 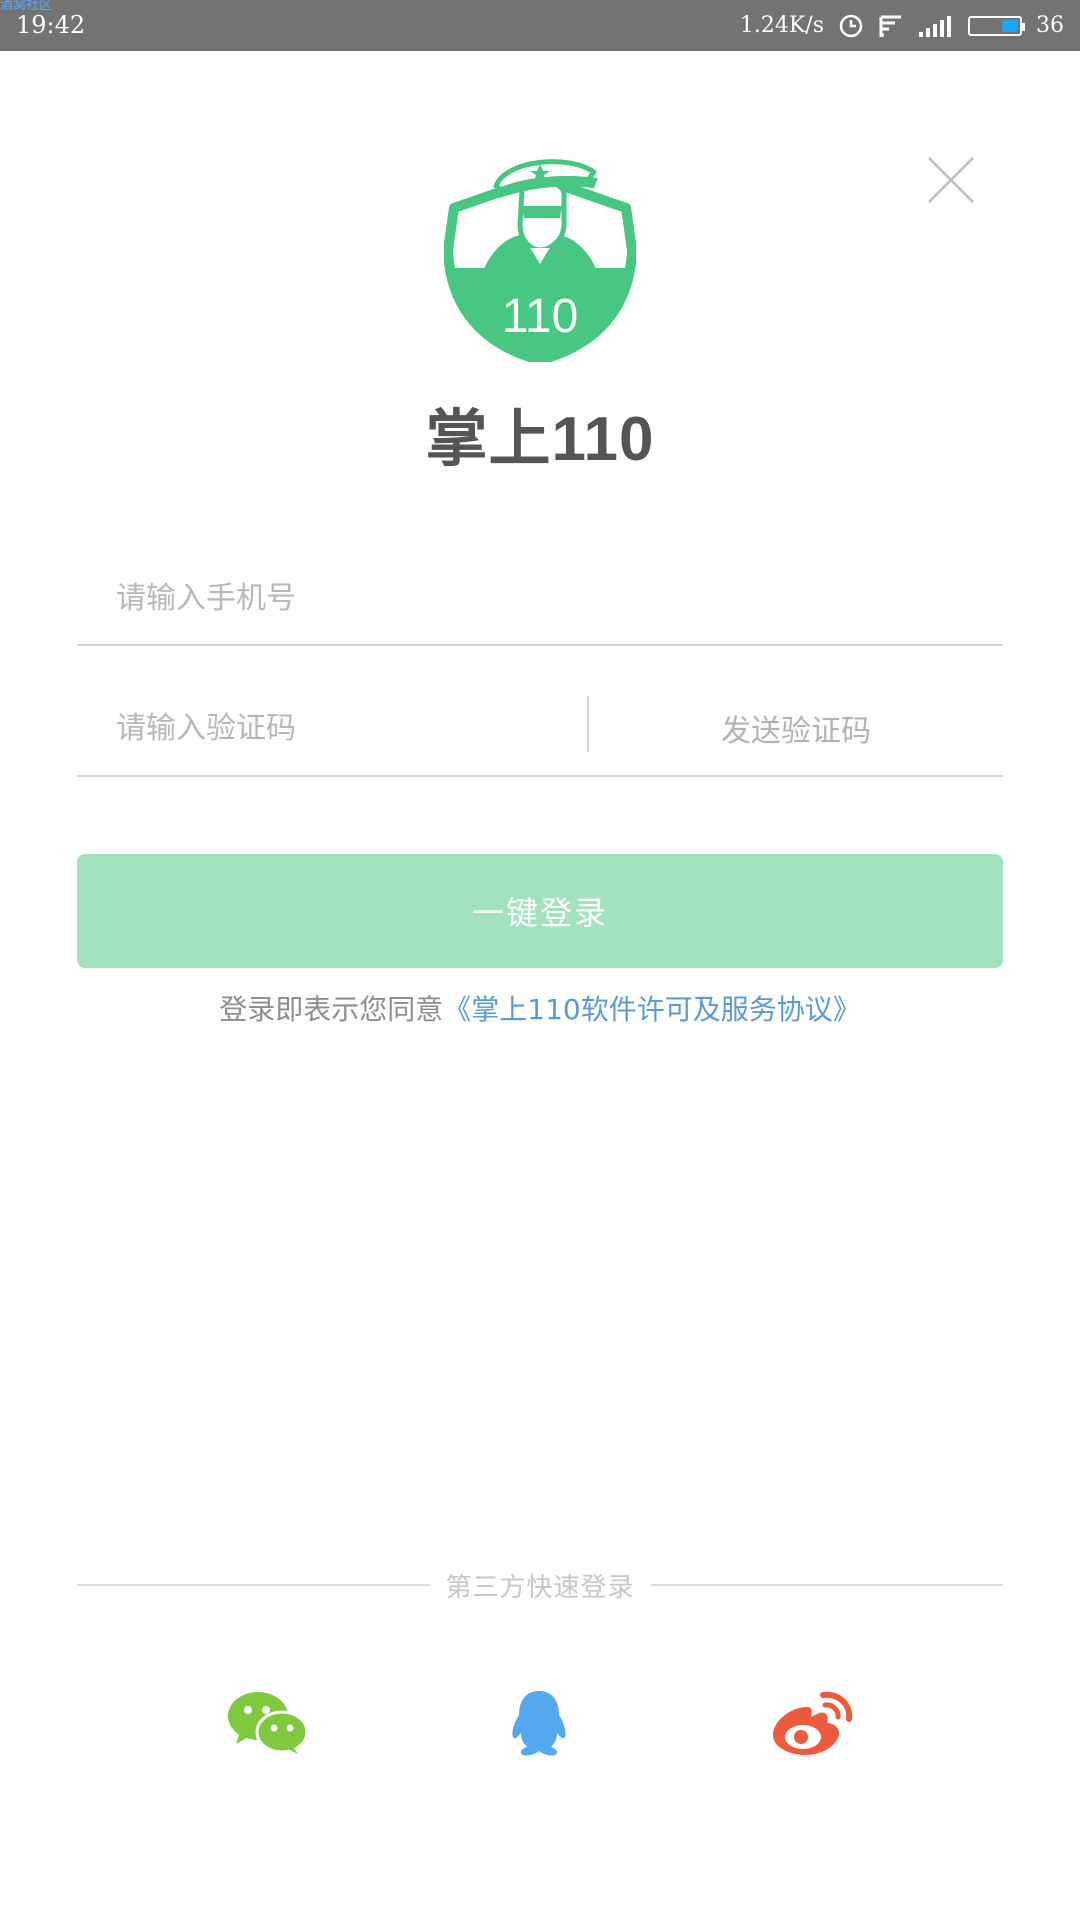 What do you see at coordinates (540, 439) in the screenshot?
I see `app-title: 掌上110` at bounding box center [540, 439].